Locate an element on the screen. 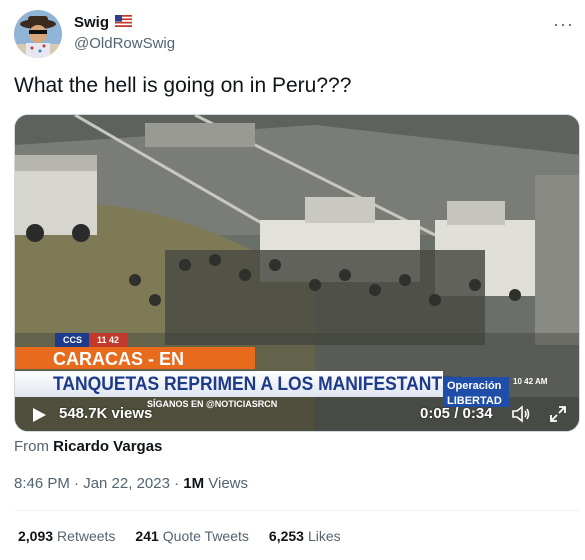 The image size is (585, 560). tweet-meta: 8:46 PM · Jan 22, 2023 · 1M Views is located at coordinates (131, 483).